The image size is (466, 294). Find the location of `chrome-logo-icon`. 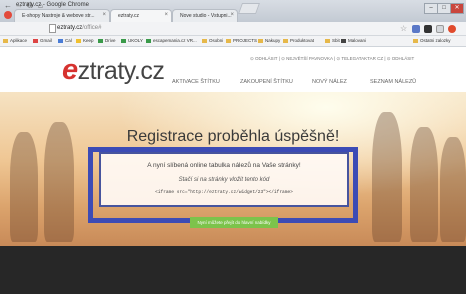

chrome-logo-icon is located at coordinates (8, 15).